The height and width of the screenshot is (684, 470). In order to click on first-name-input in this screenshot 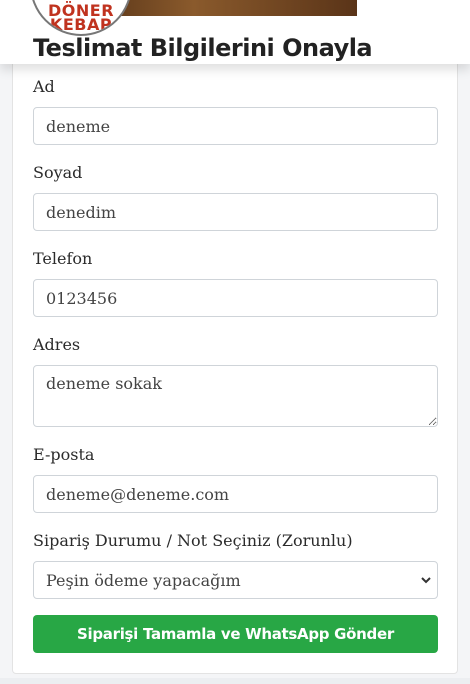, I will do `click(235, 126)`.